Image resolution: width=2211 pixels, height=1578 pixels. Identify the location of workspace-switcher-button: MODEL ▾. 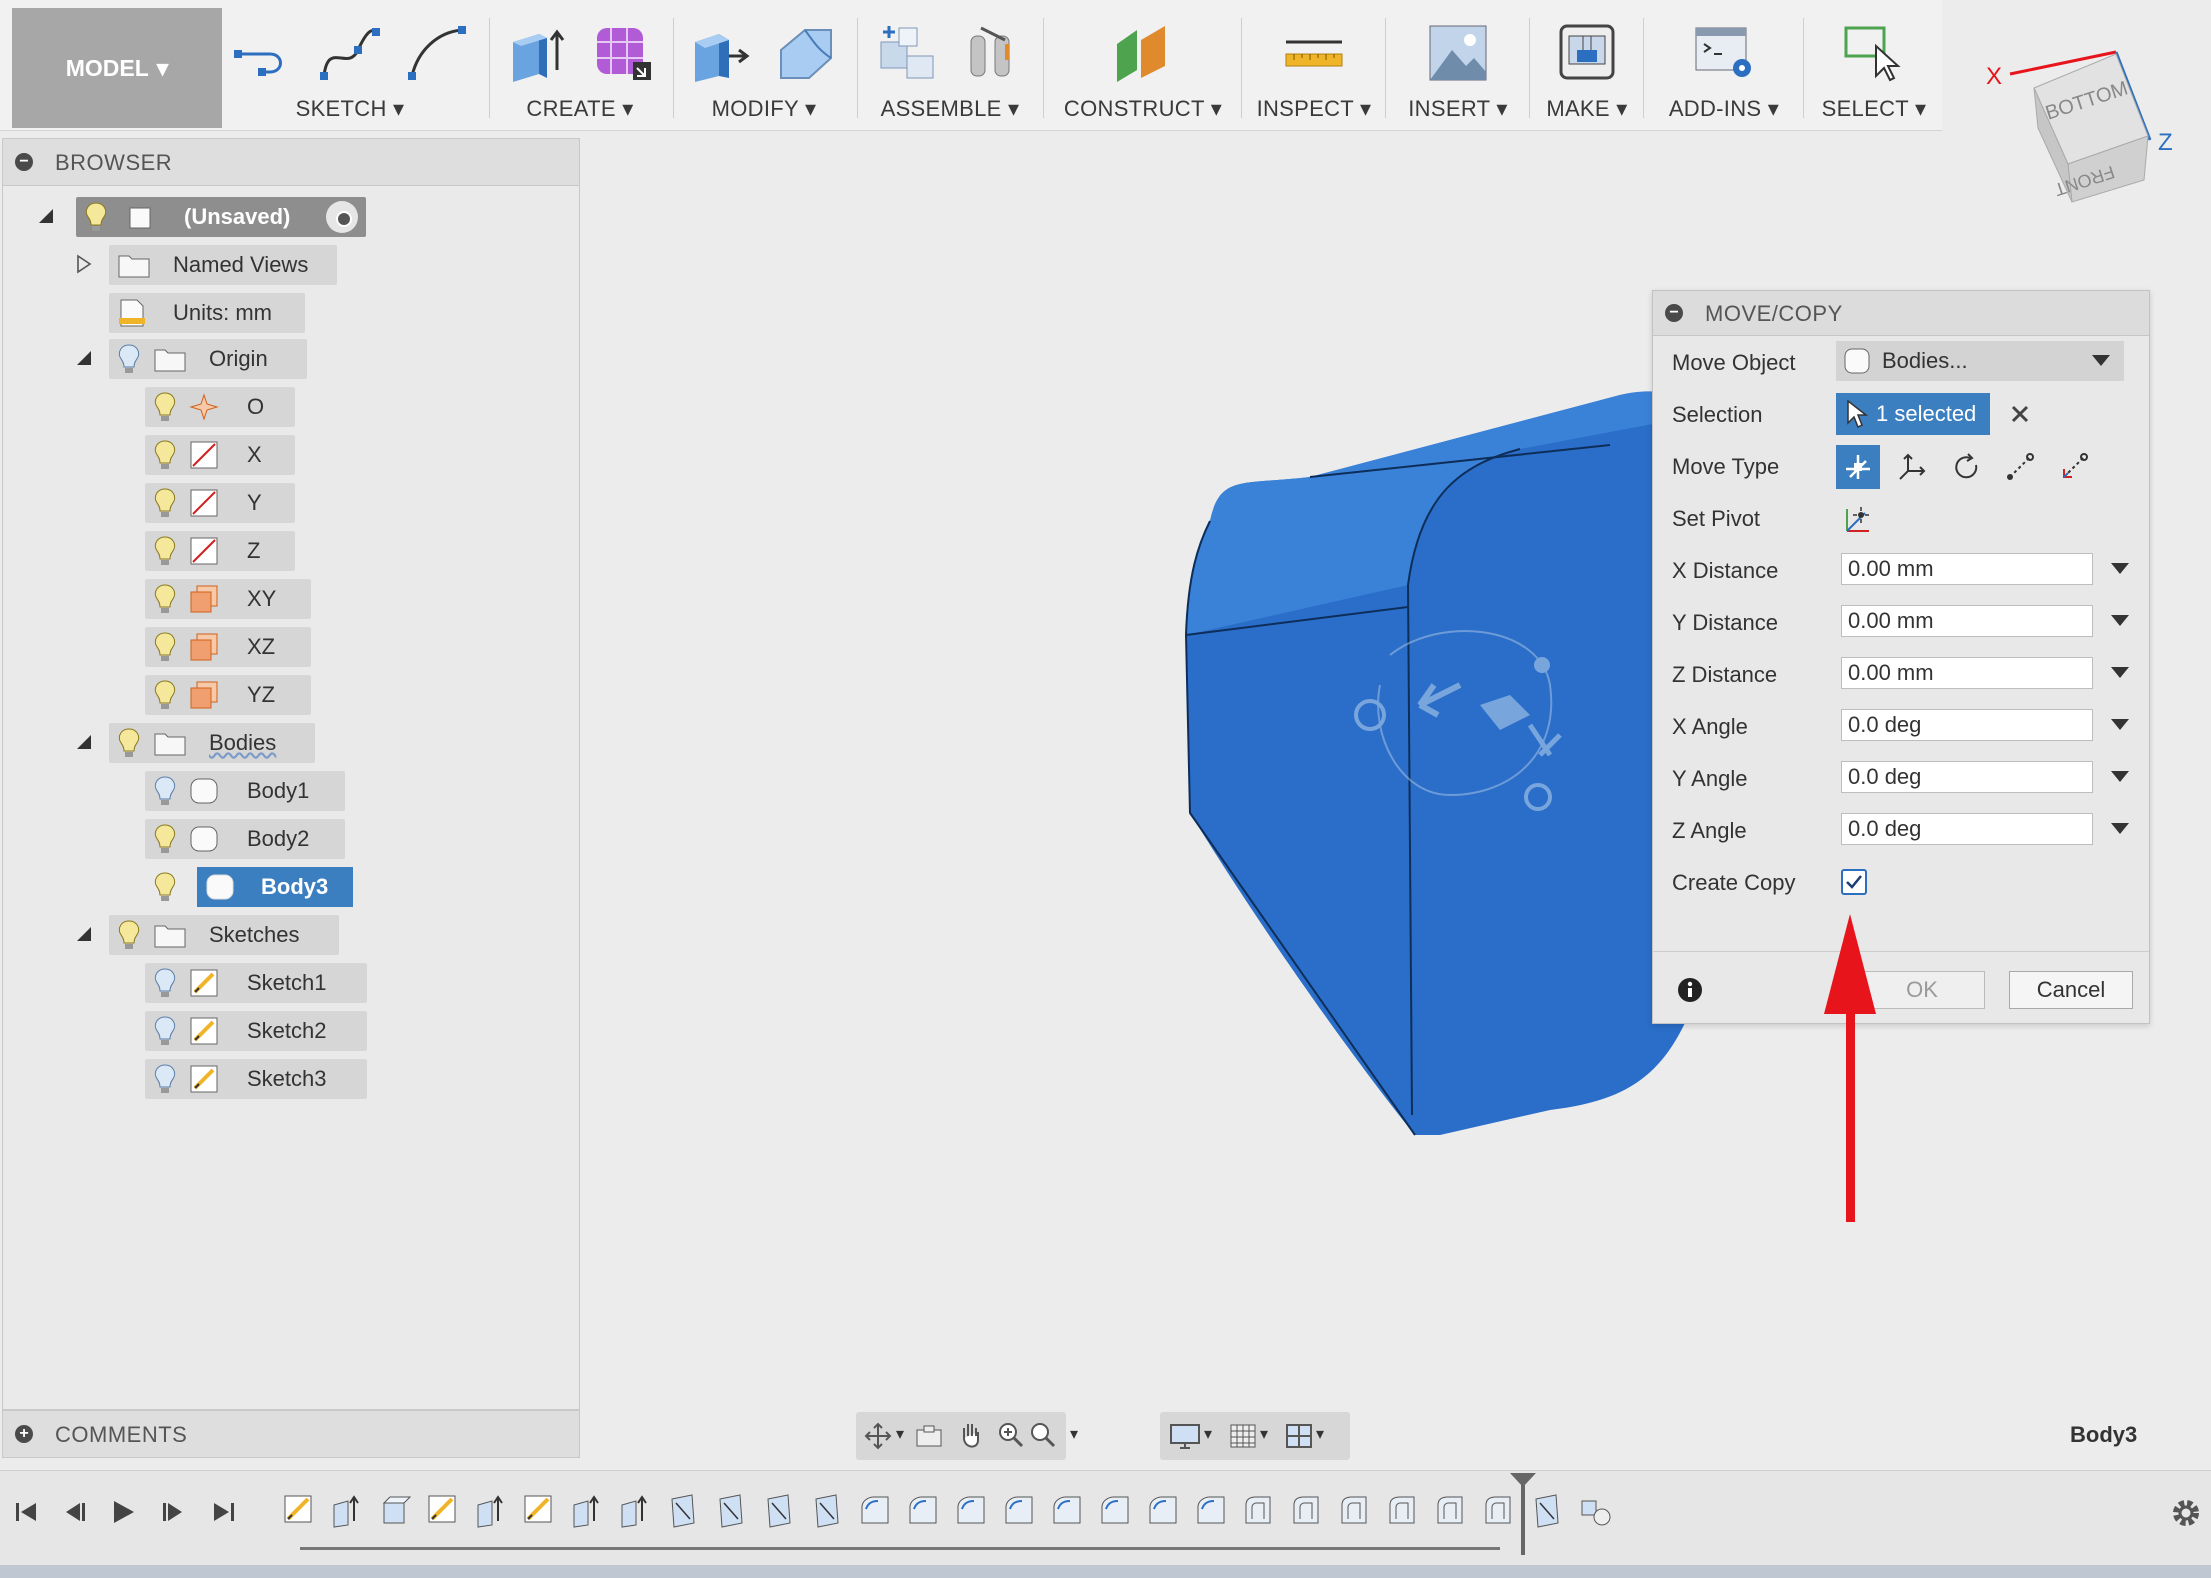
(117, 68).